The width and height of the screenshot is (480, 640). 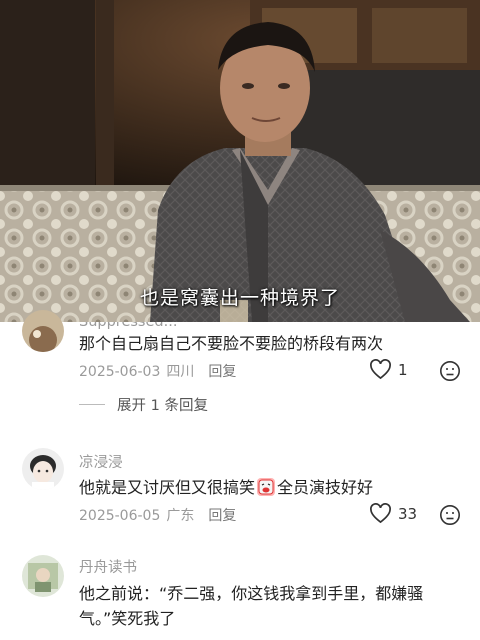 I want to click on comment-item: 丹舟读书 他之前说：“乔二强，你这钱我拿到手里，都嫌骚气。”笑死我了, so click(x=240, y=595).